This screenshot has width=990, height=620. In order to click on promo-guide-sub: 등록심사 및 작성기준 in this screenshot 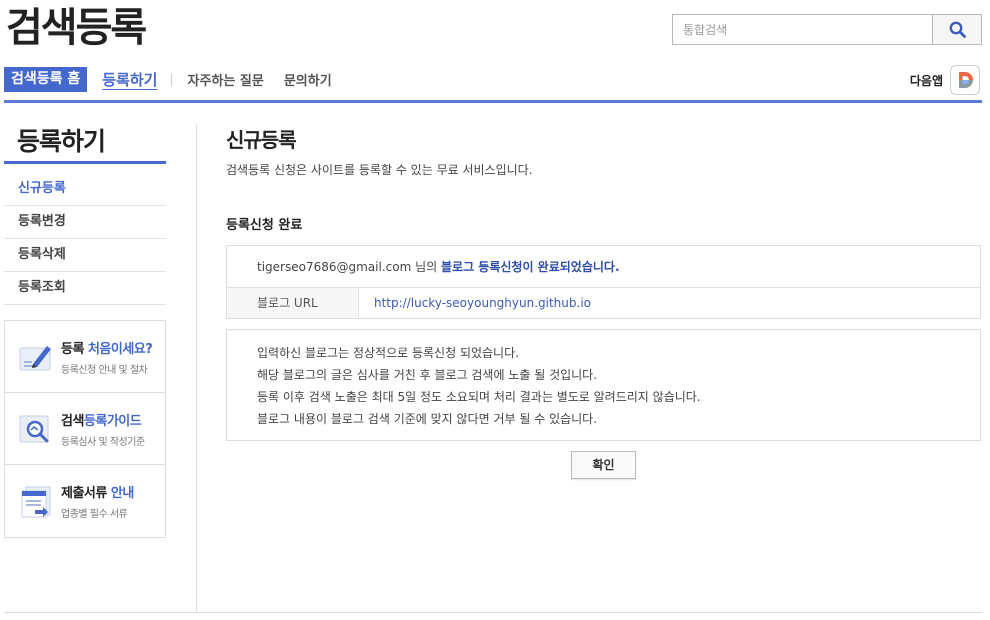, I will do `click(103, 442)`.